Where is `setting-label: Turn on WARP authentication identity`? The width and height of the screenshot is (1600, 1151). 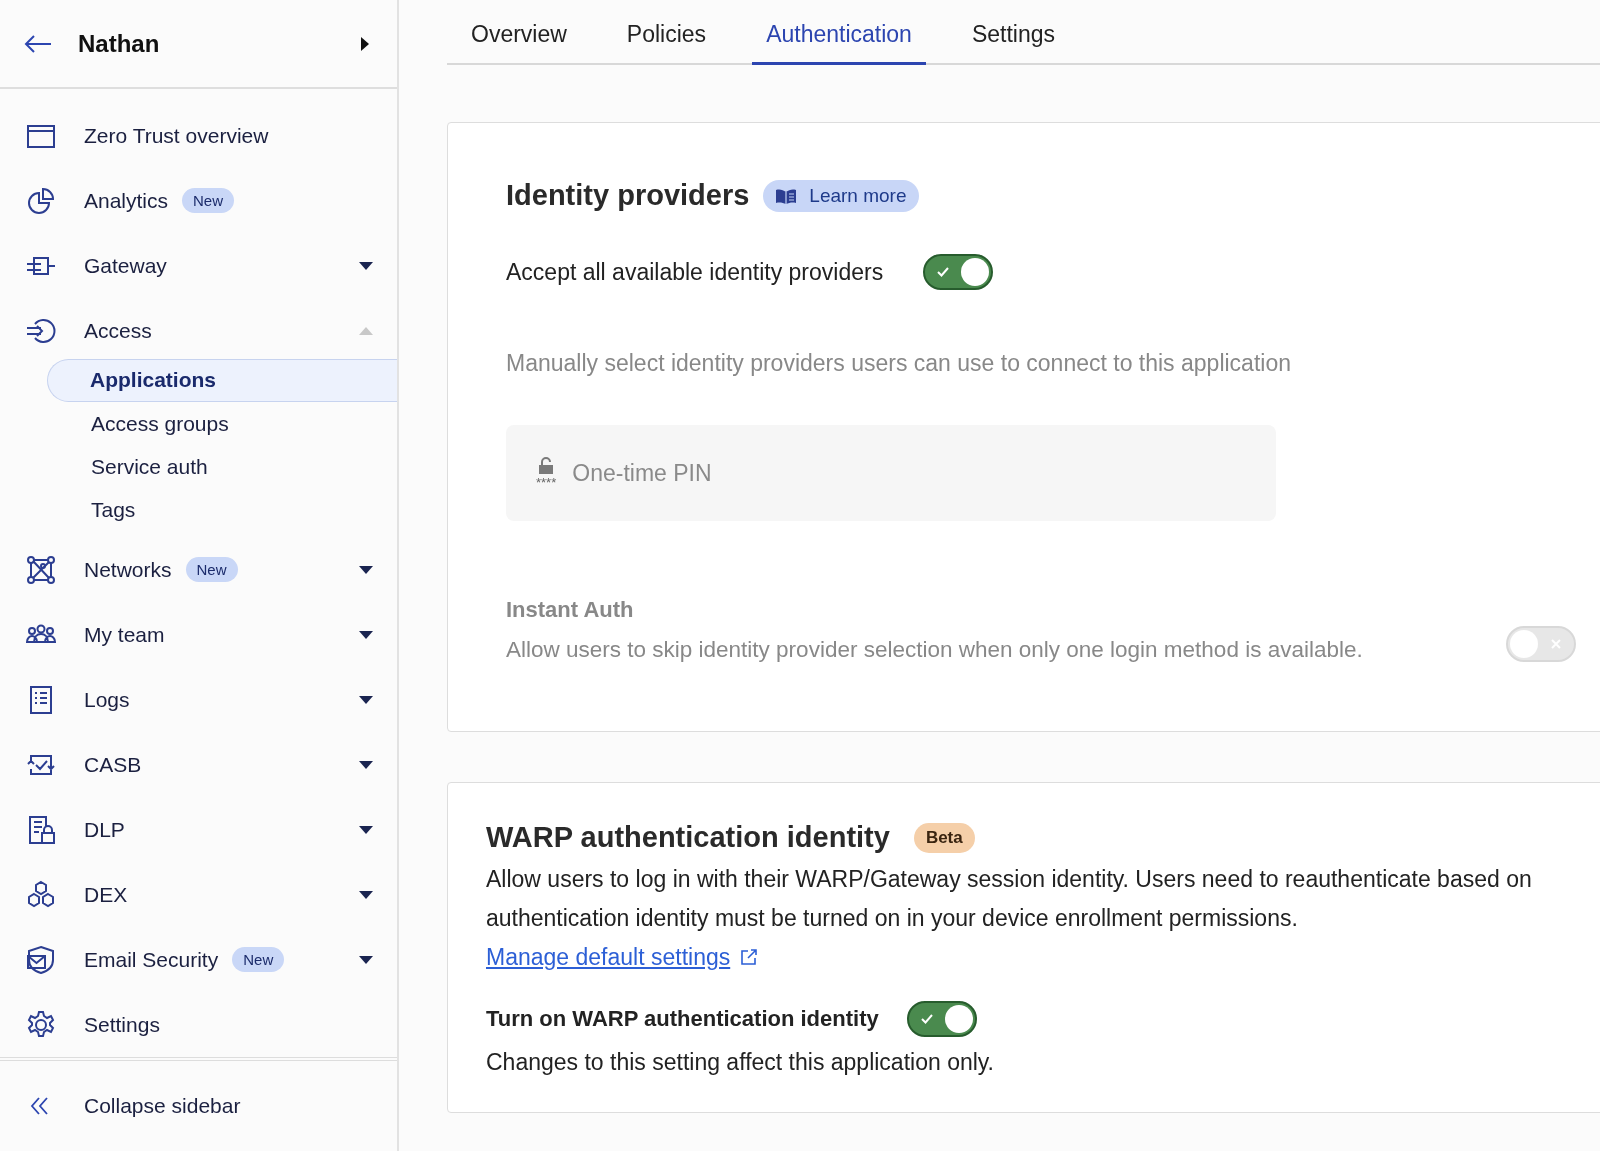 setting-label: Turn on WARP authentication identity is located at coordinates (682, 1019).